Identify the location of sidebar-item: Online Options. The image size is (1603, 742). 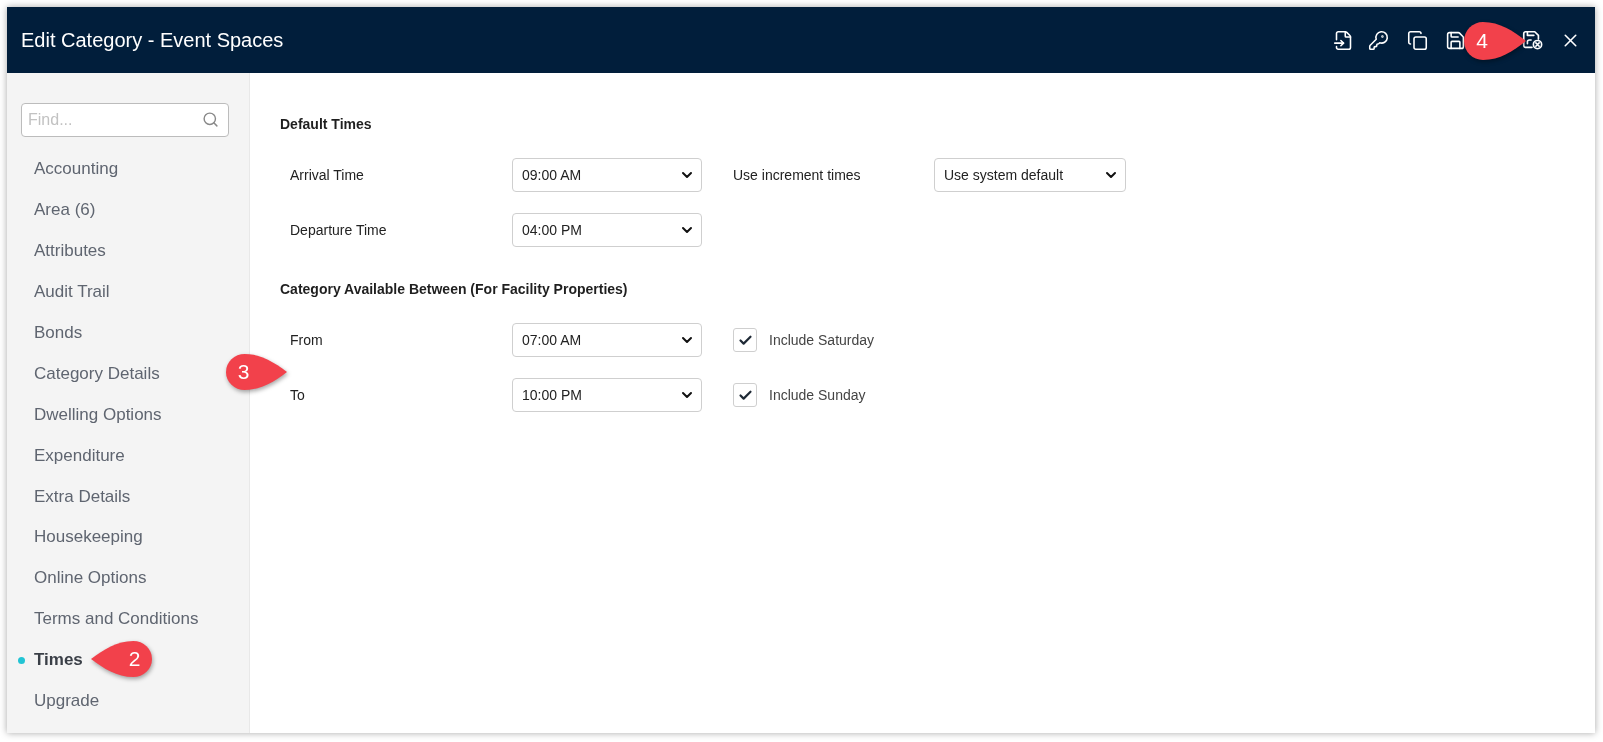
(84, 578).